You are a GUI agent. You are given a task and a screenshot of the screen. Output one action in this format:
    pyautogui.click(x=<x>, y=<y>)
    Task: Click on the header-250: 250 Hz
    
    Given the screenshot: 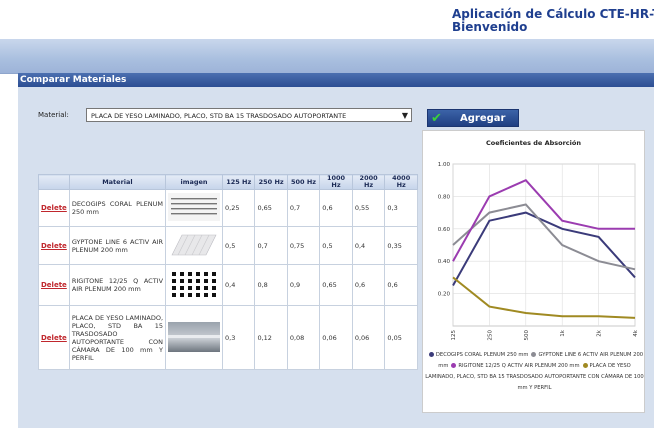 What is the action you would take?
    pyautogui.click(x=271, y=182)
    